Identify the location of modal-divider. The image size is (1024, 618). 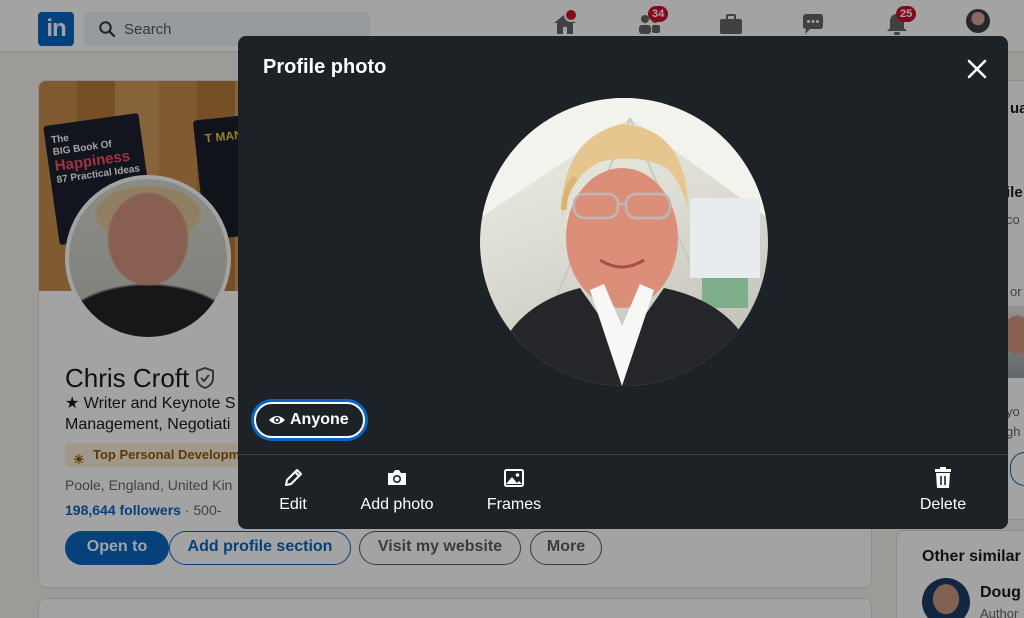
(623, 454).